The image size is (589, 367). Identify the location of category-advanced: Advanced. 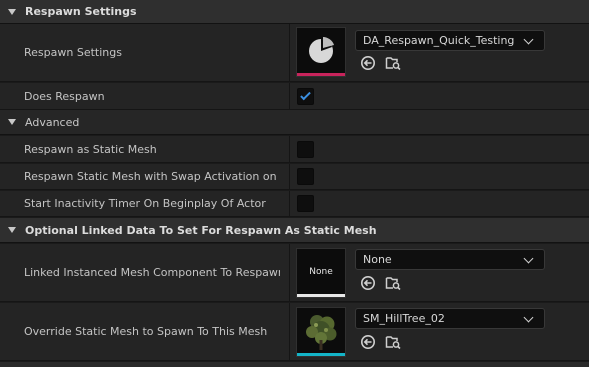
(294, 122).